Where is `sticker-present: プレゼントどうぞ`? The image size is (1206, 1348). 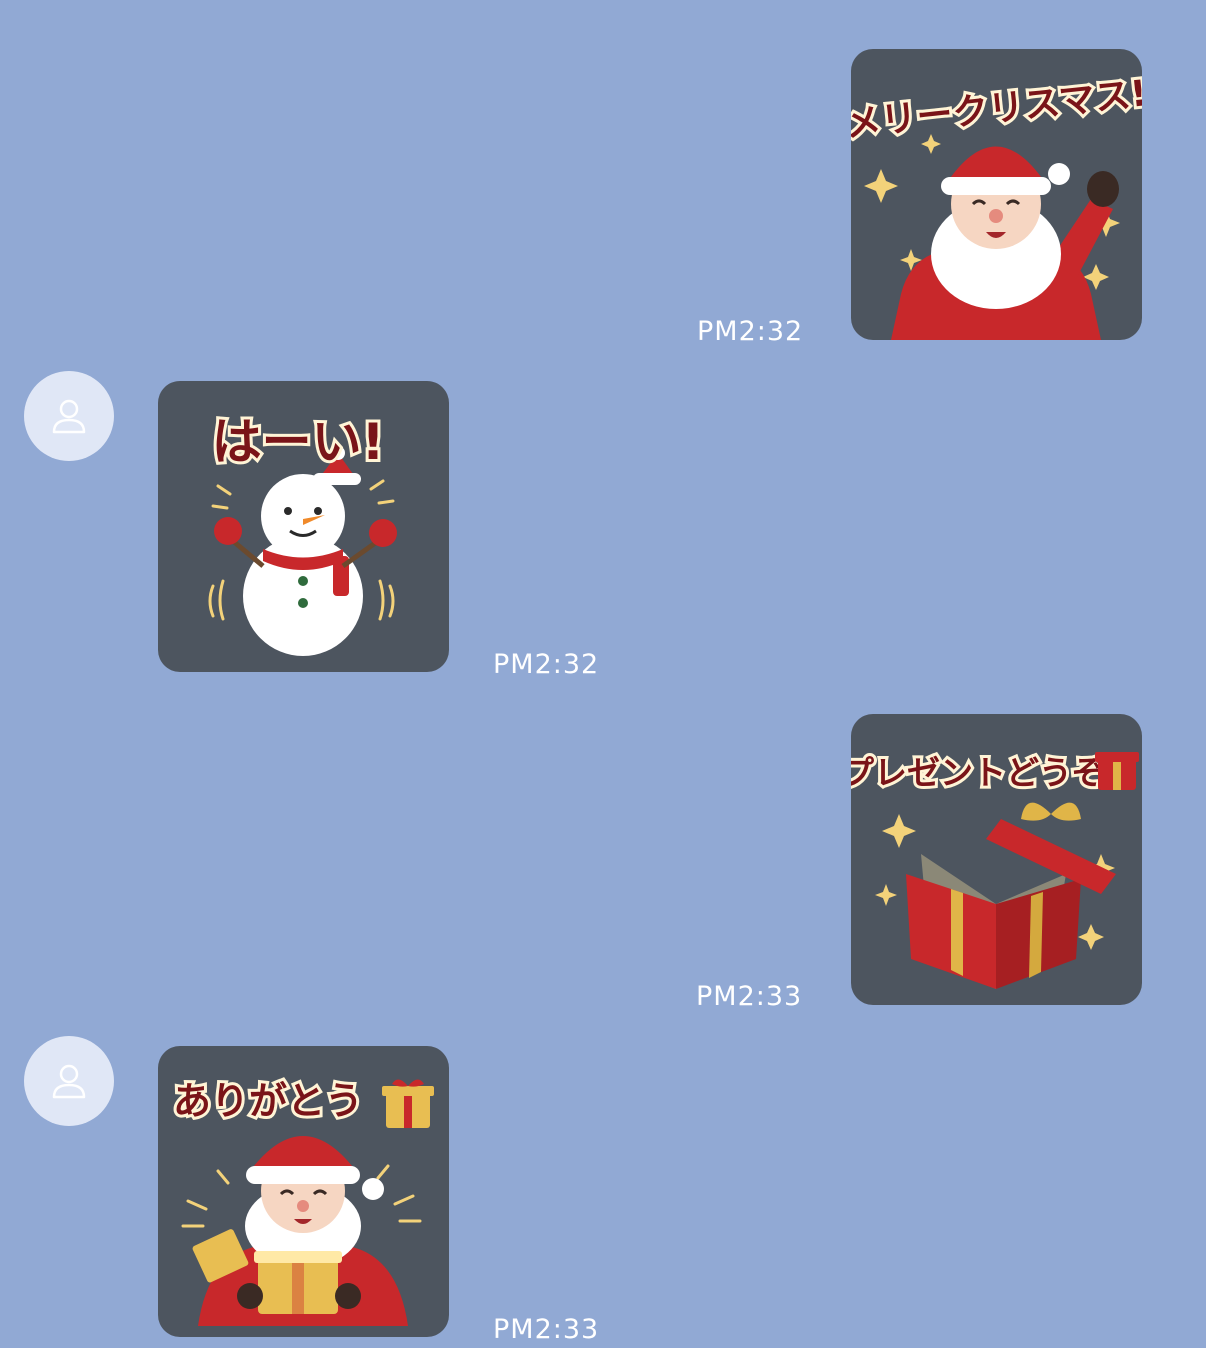
sticker-present: プレゼントどうぞ is located at coordinates (996, 859).